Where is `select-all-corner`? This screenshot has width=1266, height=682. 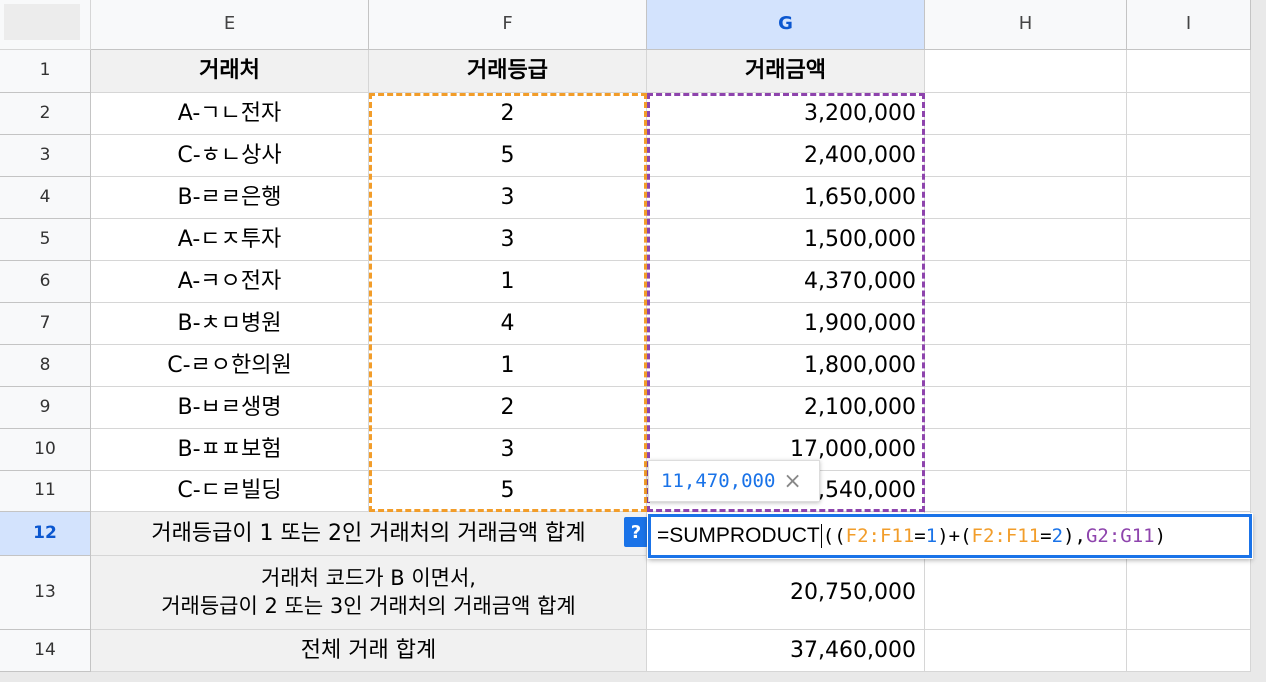 select-all-corner is located at coordinates (45, 25).